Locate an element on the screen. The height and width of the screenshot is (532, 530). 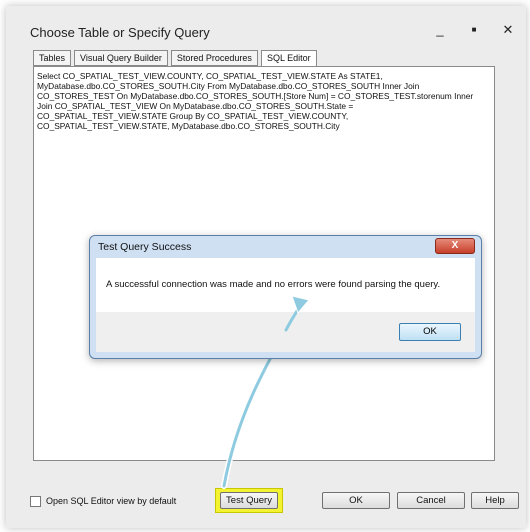
help-button: Help is located at coordinates (495, 500).